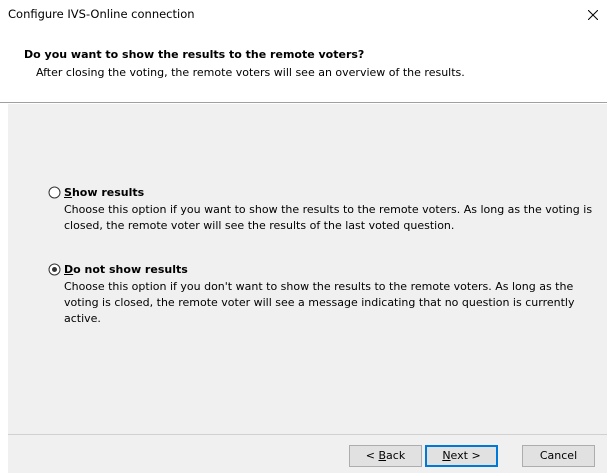 The width and height of the screenshot is (607, 473). I want to click on label-text: how results, so click(108, 192).